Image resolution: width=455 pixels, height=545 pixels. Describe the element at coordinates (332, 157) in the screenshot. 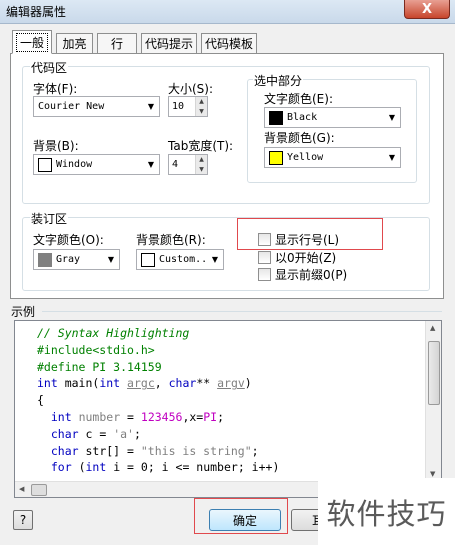

I see `selection-bg-color-select: Yellow ▼` at that location.